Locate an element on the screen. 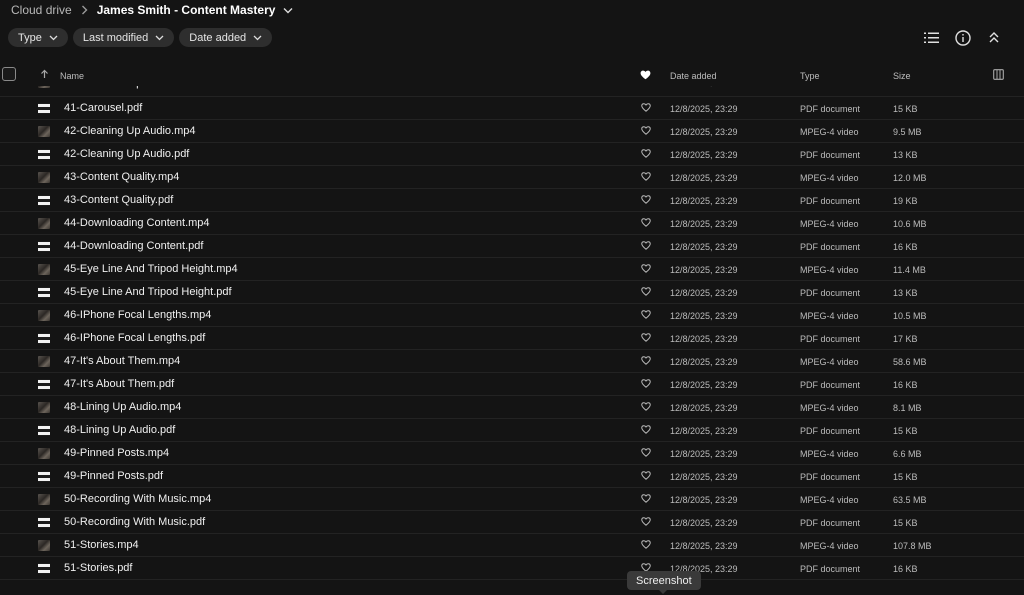  file-name: 45-Eye Line And Tripod Height.mp4 is located at coordinates (151, 269).